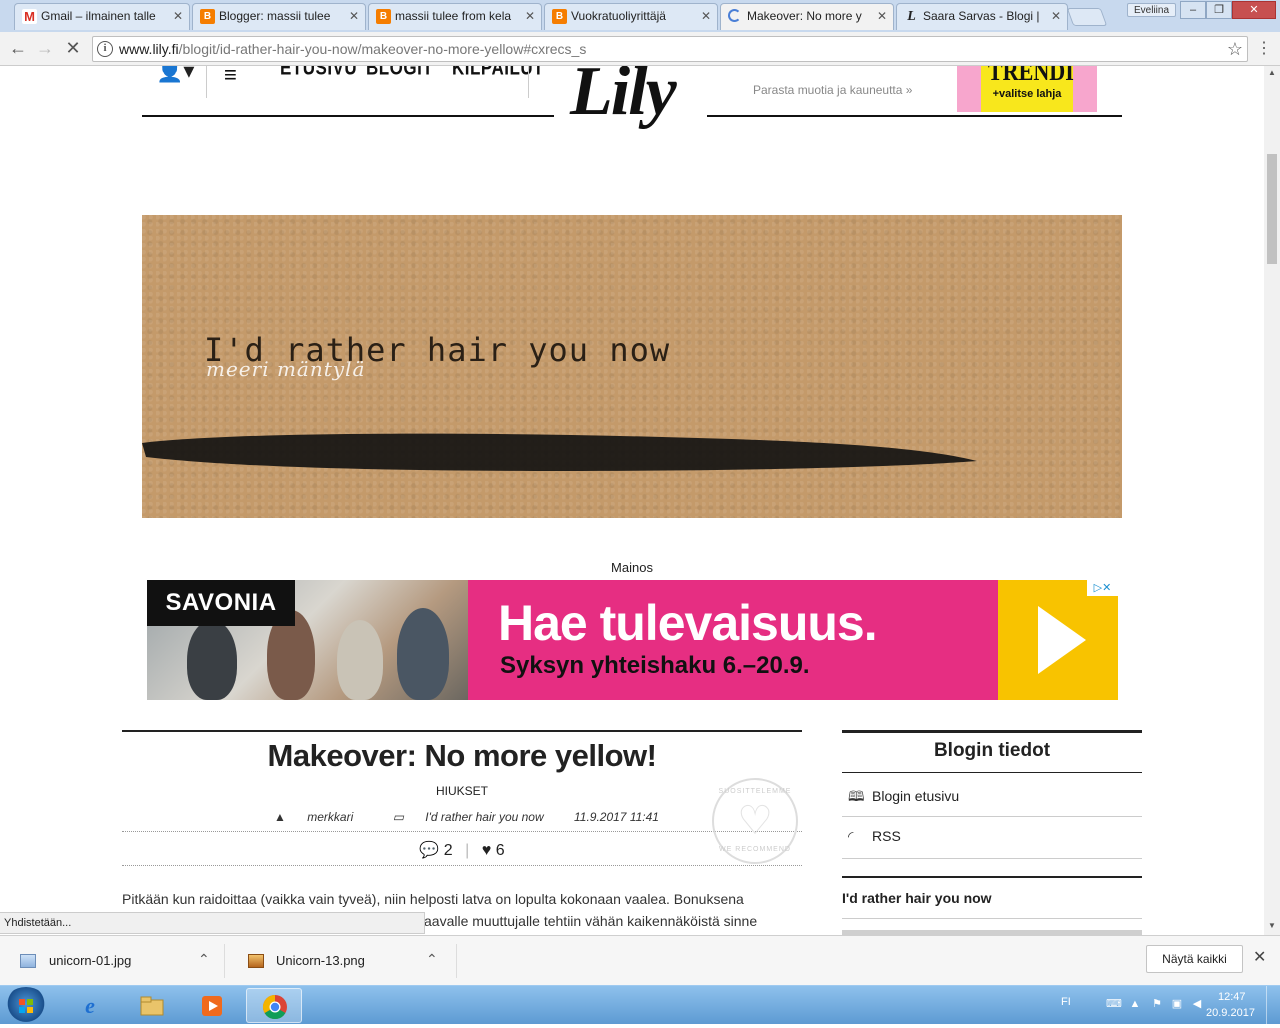 Image resolution: width=1280 pixels, height=1028 pixels. What do you see at coordinates (1273, 1005) in the screenshot?
I see `show-desktop-button` at bounding box center [1273, 1005].